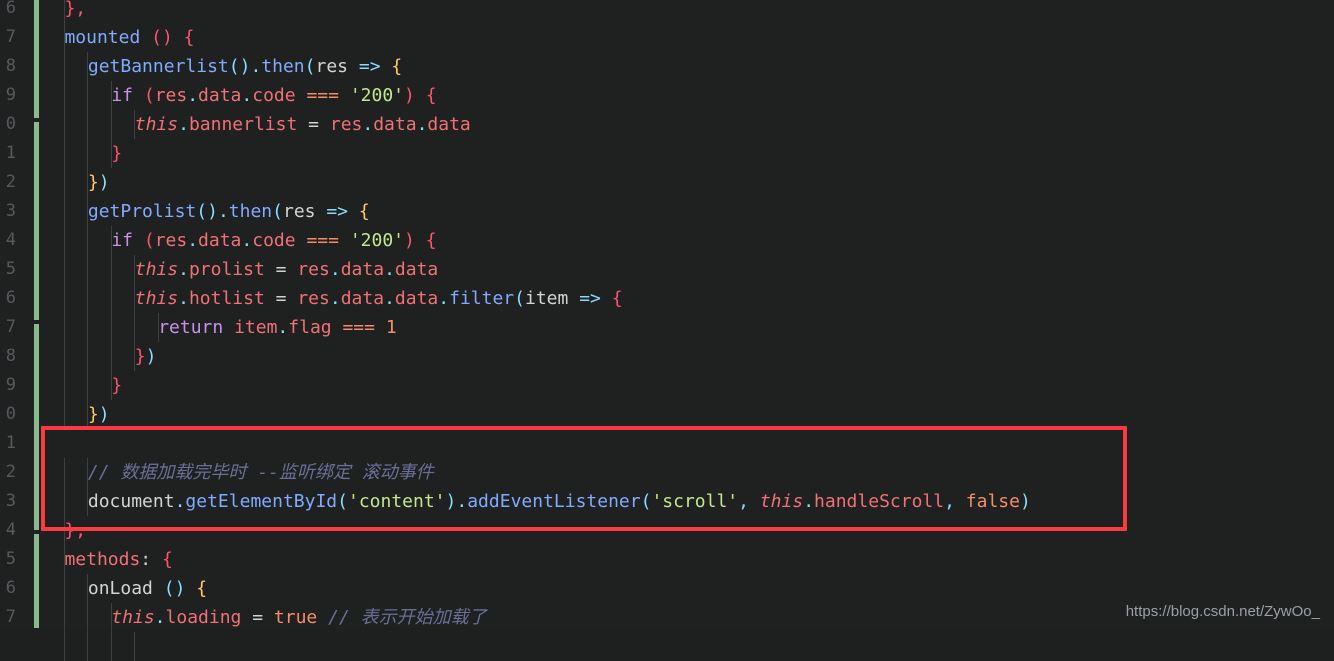  I want to click on code-line: return item.flag === 1, so click(667, 327).